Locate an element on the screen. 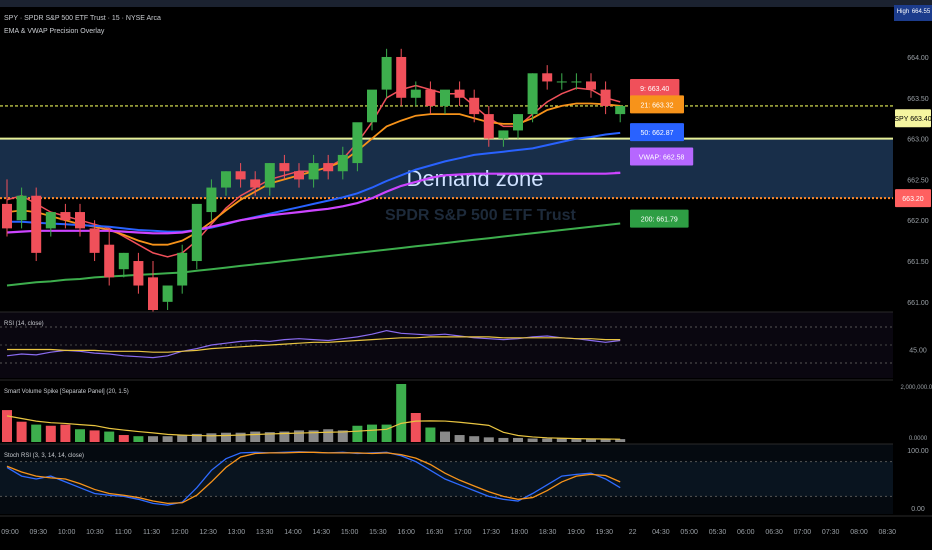 This screenshot has width=932, height=550. value-tag-label: 663.20 is located at coordinates (913, 199).